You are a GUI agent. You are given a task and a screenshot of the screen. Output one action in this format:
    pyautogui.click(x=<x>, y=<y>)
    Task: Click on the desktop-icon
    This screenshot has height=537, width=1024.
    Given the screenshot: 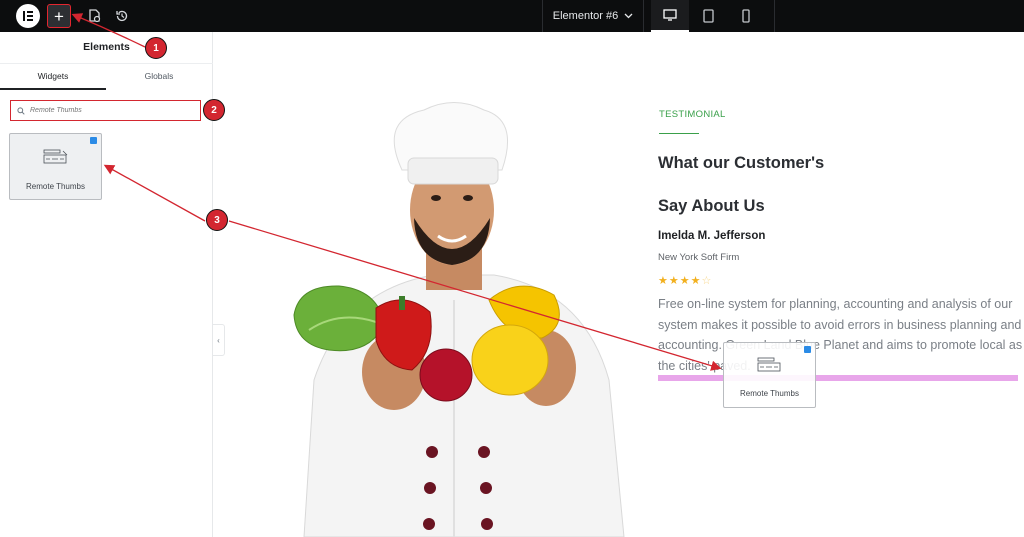 What is the action you would take?
    pyautogui.click(x=670, y=15)
    